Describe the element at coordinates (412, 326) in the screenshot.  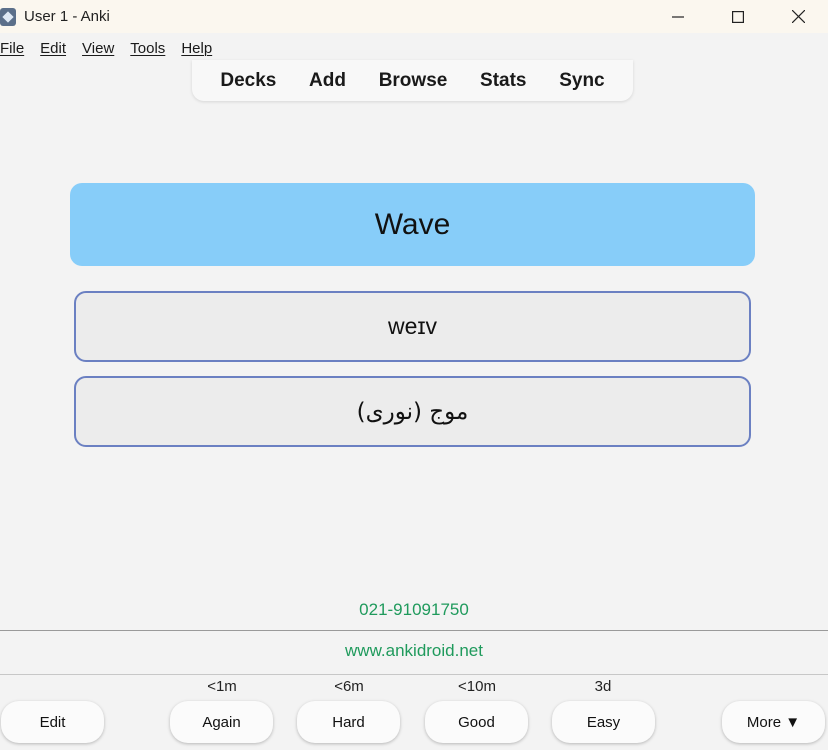
I see `card-pronunciation: weɪv` at that location.